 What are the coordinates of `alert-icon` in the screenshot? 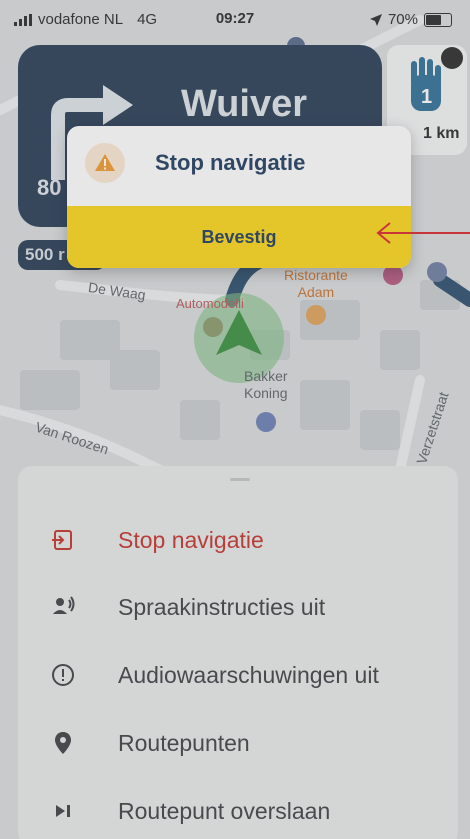 It's located at (63, 675).